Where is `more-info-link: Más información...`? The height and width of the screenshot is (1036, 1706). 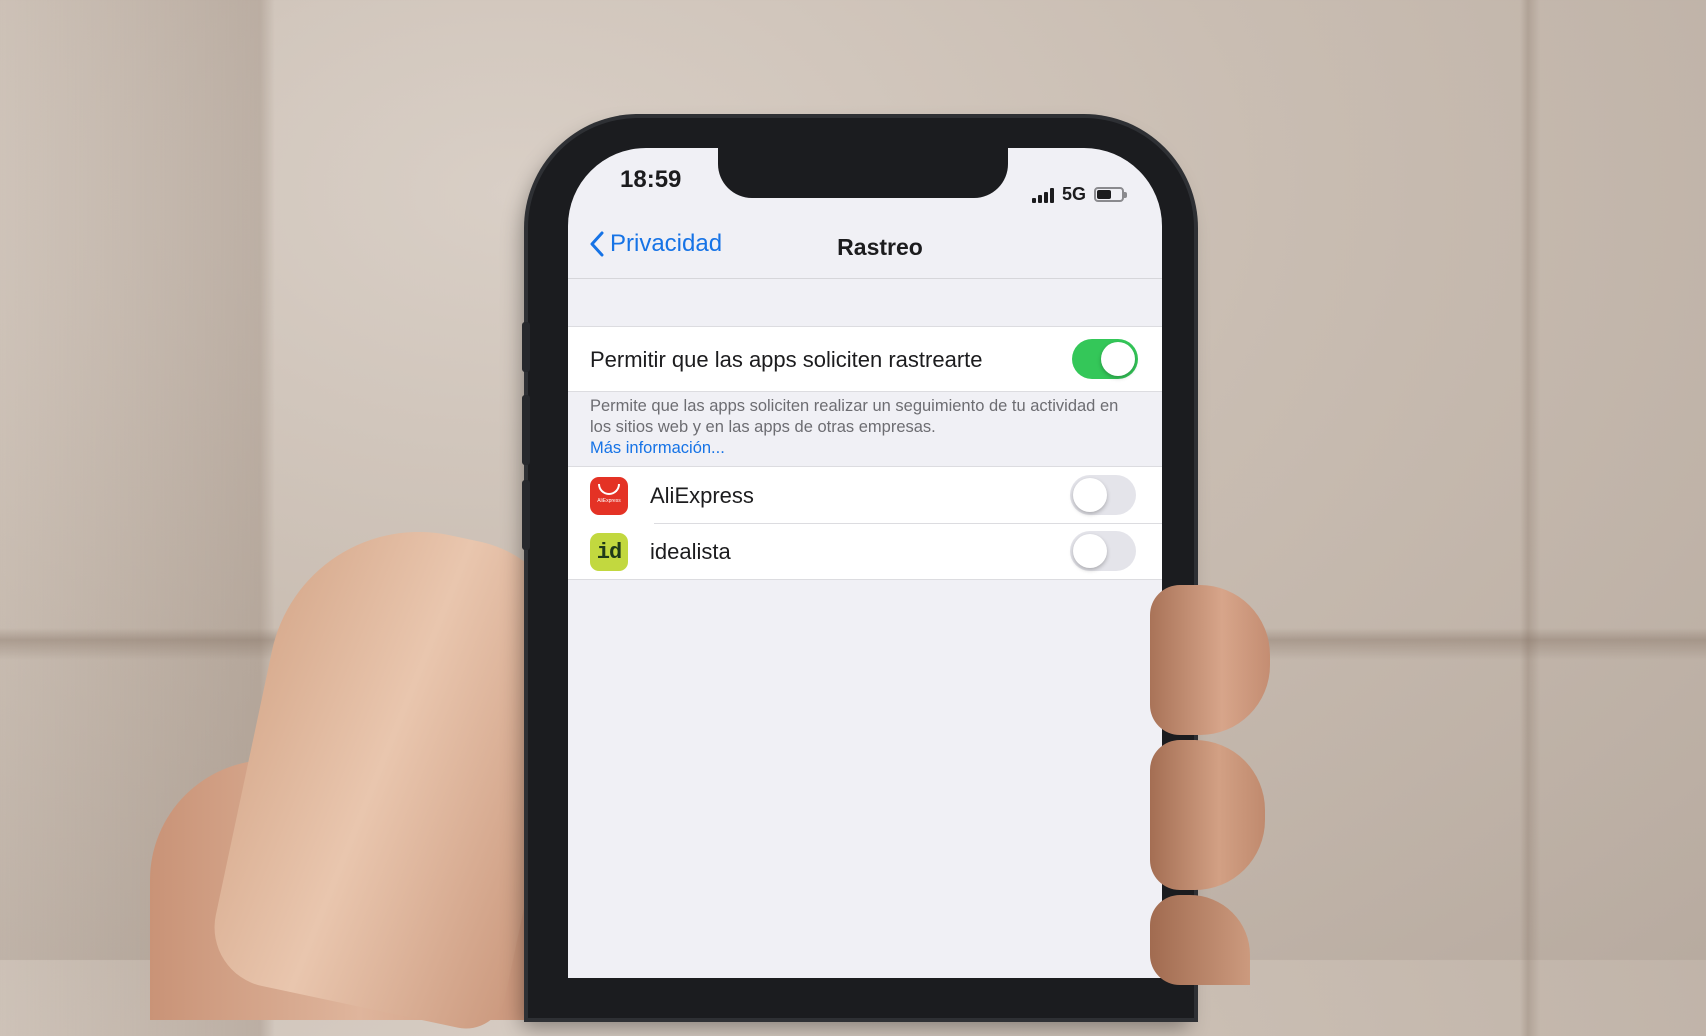
more-info-link: Más información... is located at coordinates (657, 448).